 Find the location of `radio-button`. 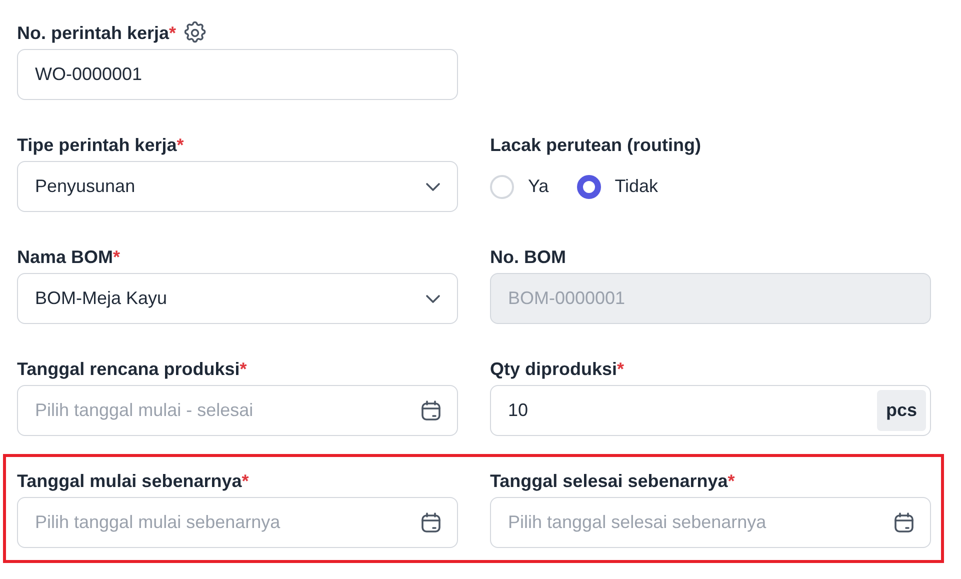

radio-button is located at coordinates (588, 186).